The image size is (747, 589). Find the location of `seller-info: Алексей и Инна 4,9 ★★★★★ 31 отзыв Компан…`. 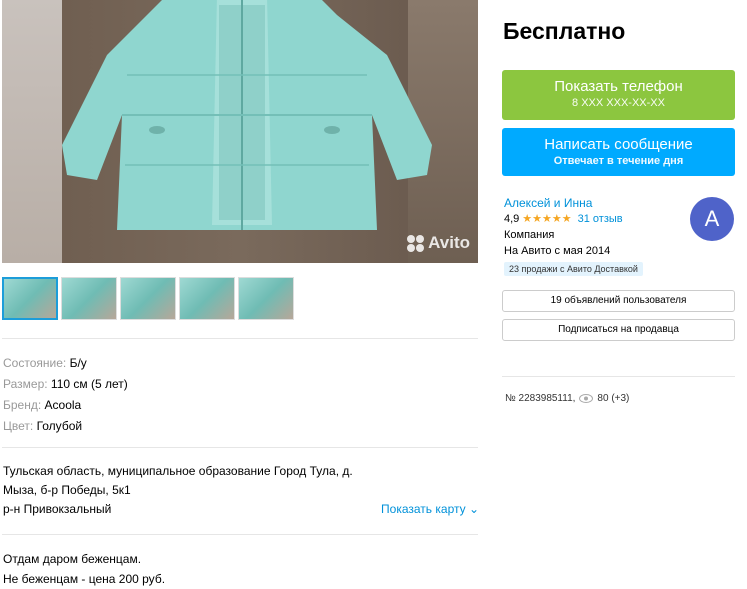

seller-info: Алексей и Инна 4,9 ★★★★★ 31 отзыв Компан… is located at coordinates (563, 227).